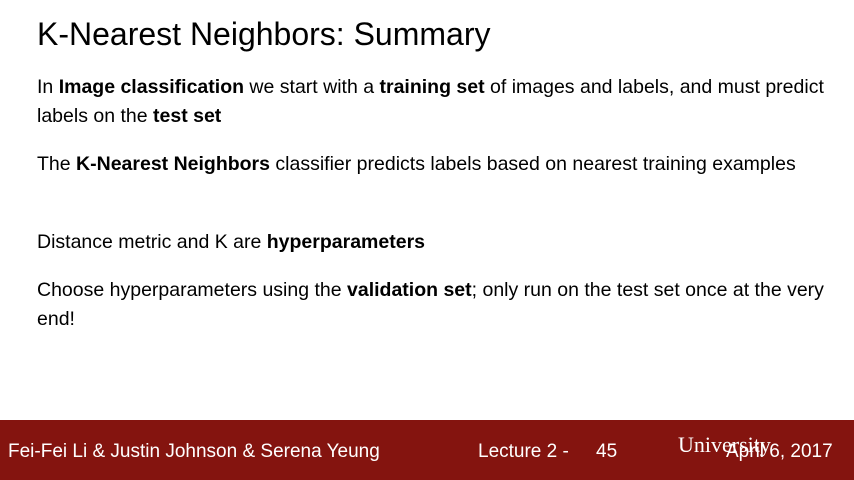 The image size is (854, 480). What do you see at coordinates (192, 290) in the screenshot?
I see `text-run: Choose hyperparameters using the` at bounding box center [192, 290].